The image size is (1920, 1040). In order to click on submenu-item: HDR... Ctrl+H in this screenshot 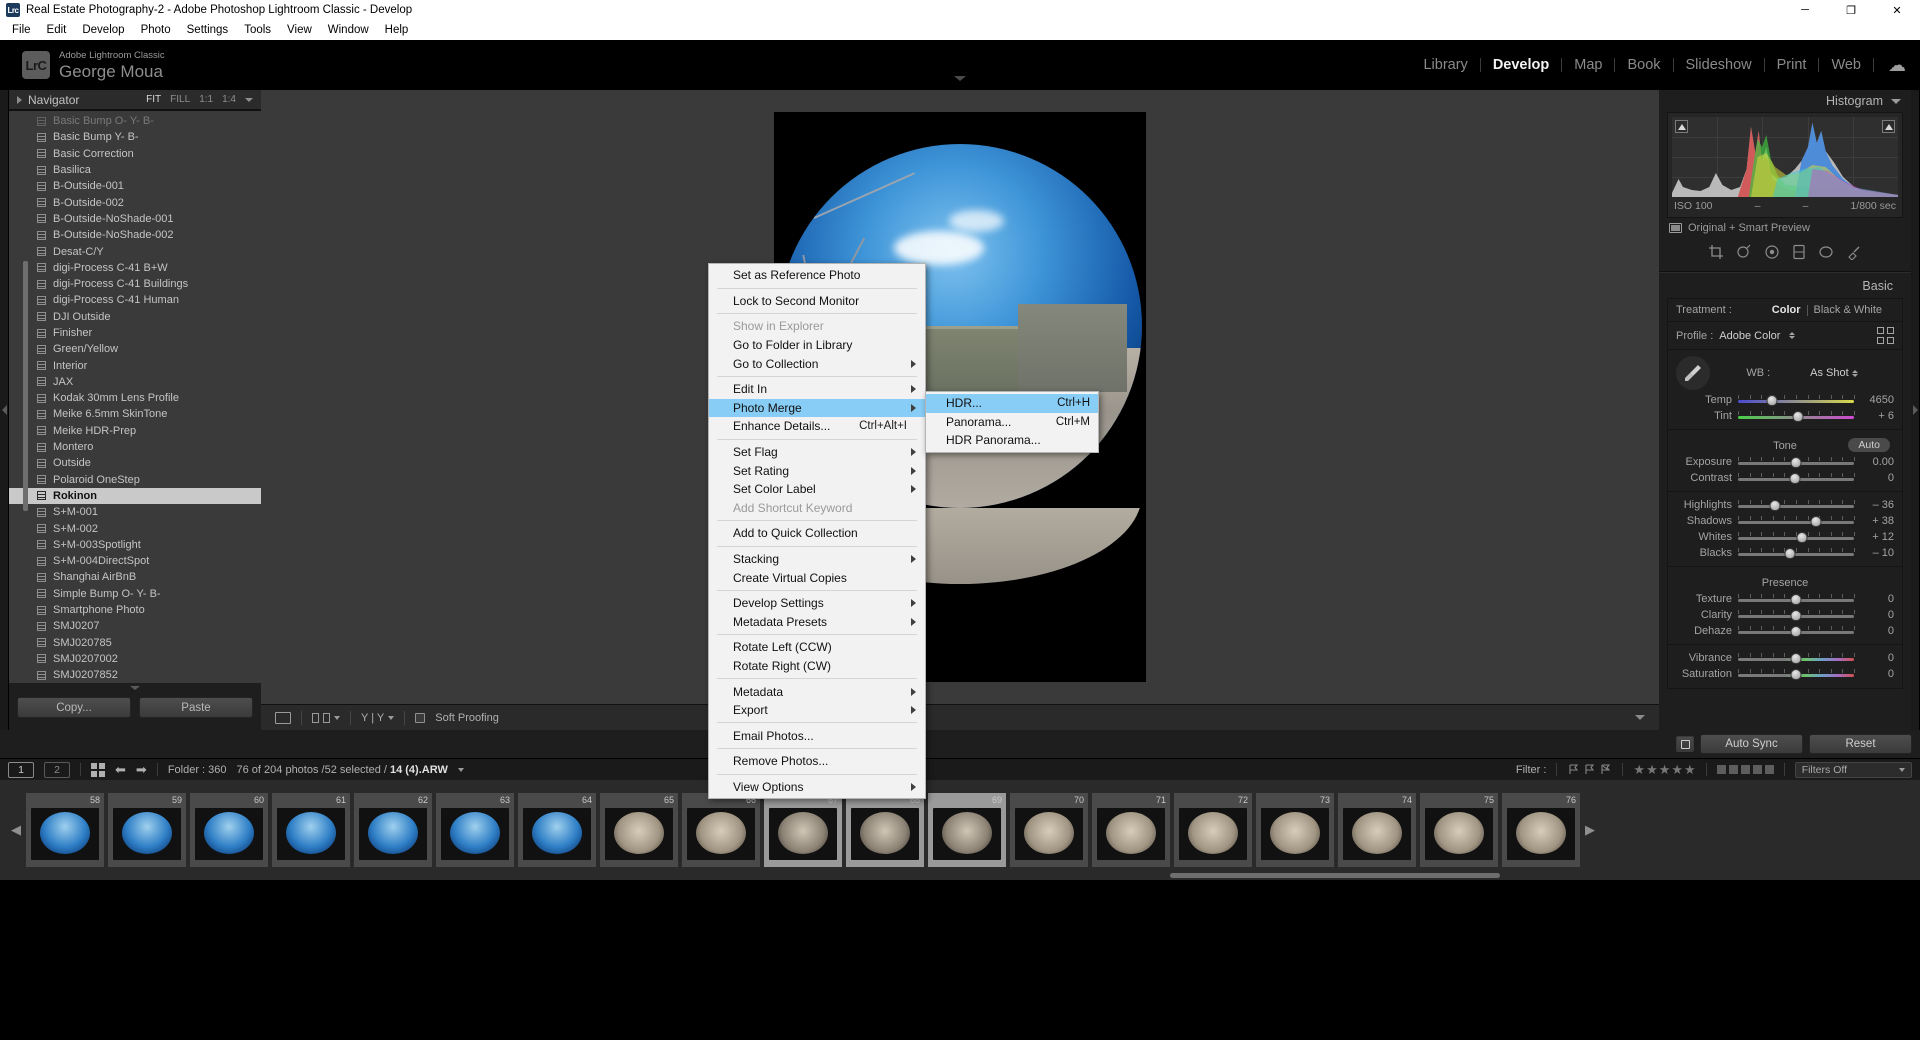, I will do `click(1012, 403)`.